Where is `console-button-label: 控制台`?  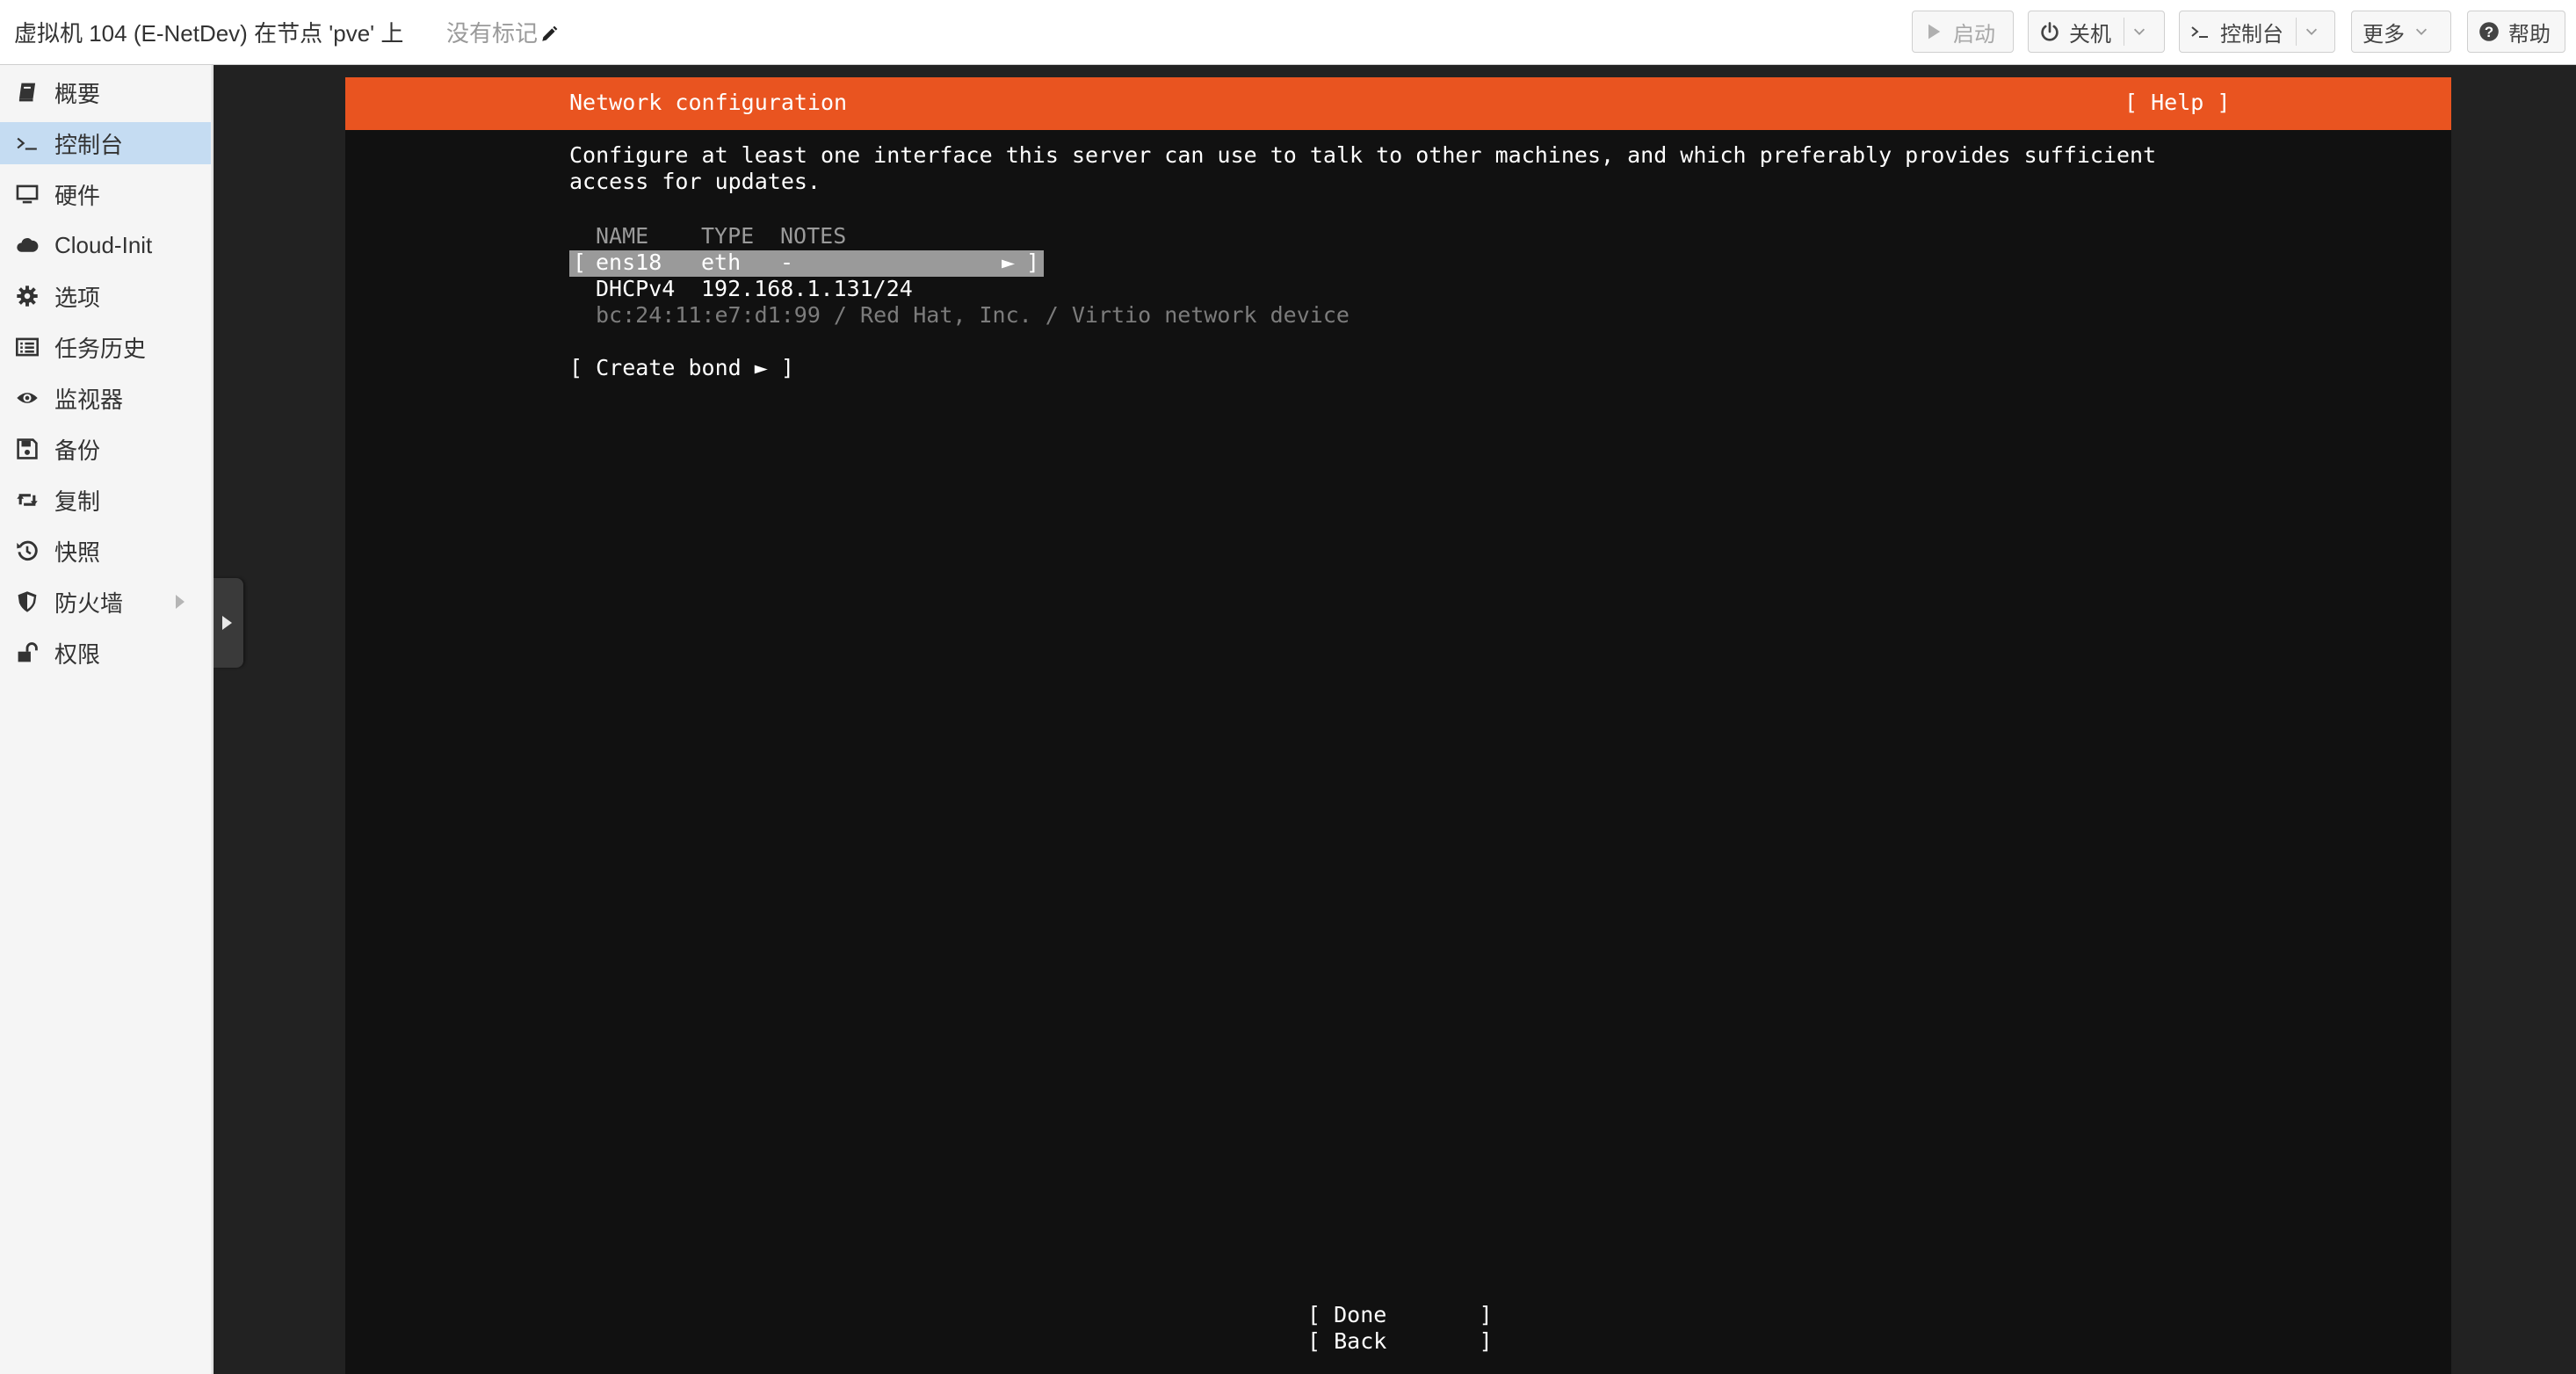 console-button-label: 控制台 is located at coordinates (2251, 34).